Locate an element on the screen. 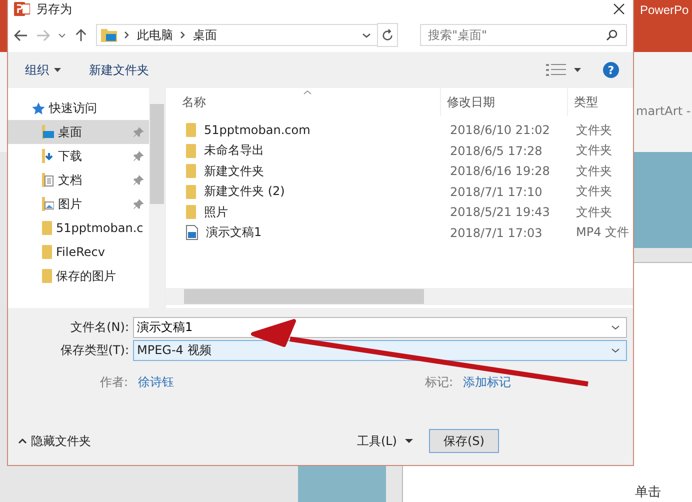 The height and width of the screenshot is (502, 692). sidebar-item: FileRecv is located at coordinates (78, 252).